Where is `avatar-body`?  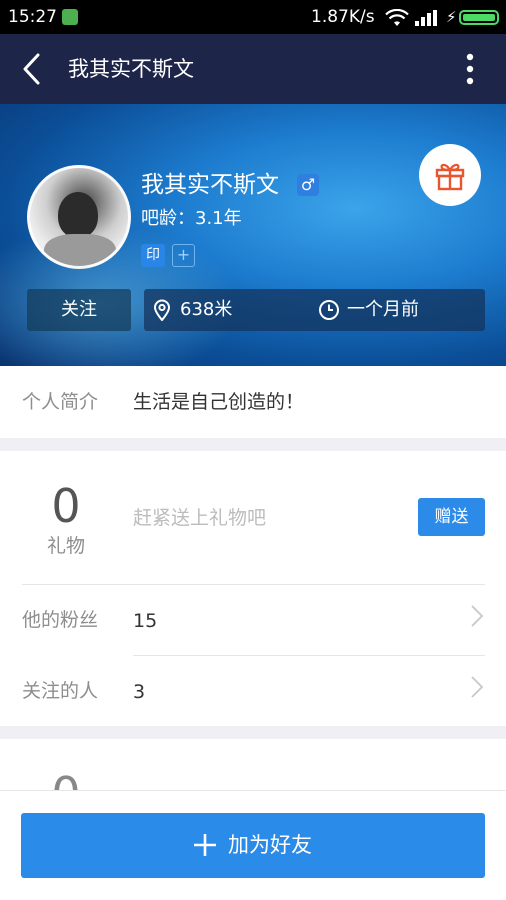
avatar-body is located at coordinates (80, 250).